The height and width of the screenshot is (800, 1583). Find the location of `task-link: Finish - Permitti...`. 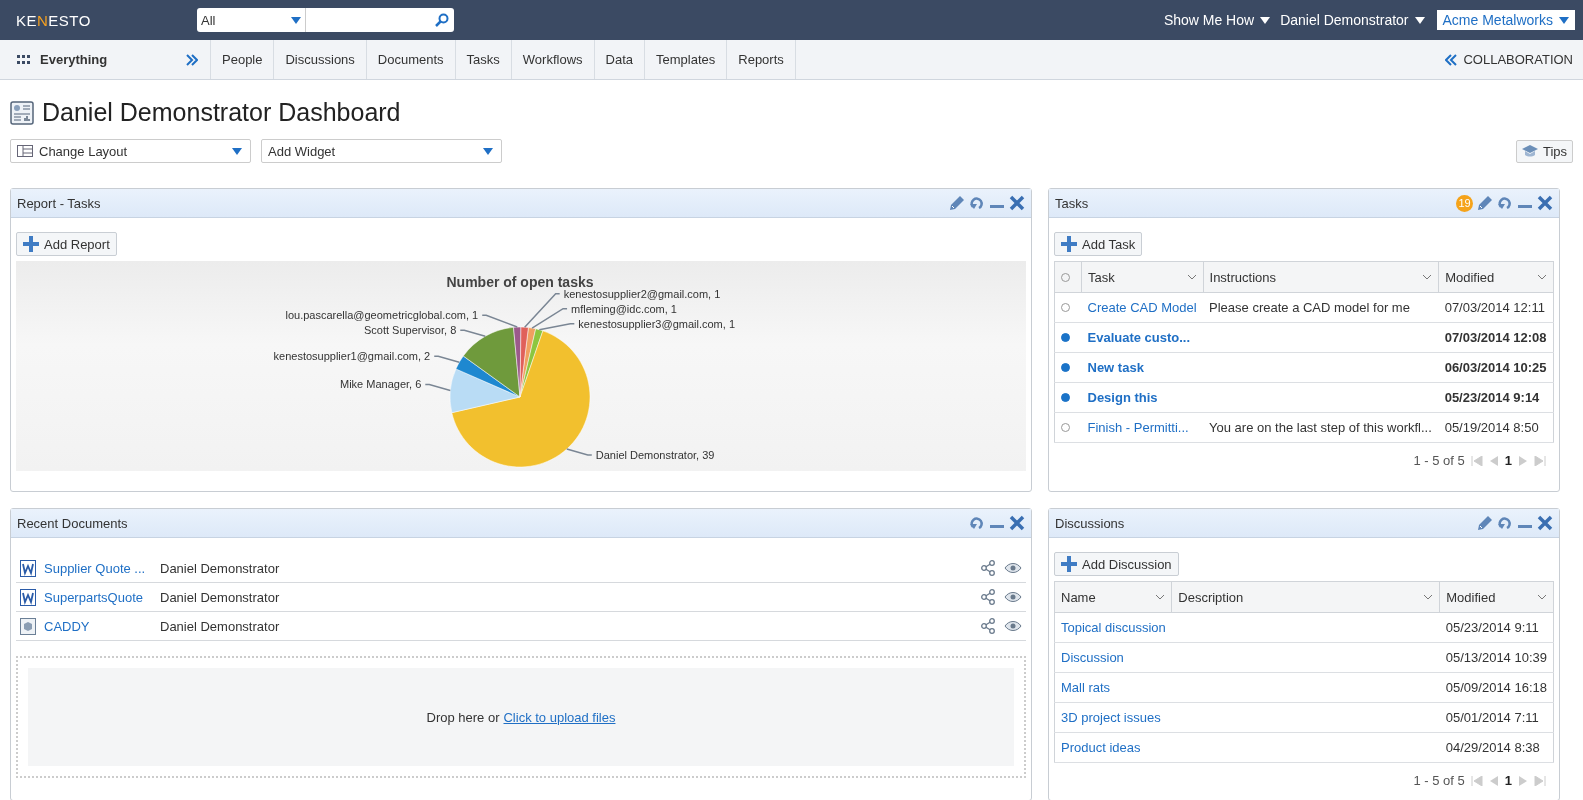

task-link: Finish - Permitti... is located at coordinates (1138, 427).